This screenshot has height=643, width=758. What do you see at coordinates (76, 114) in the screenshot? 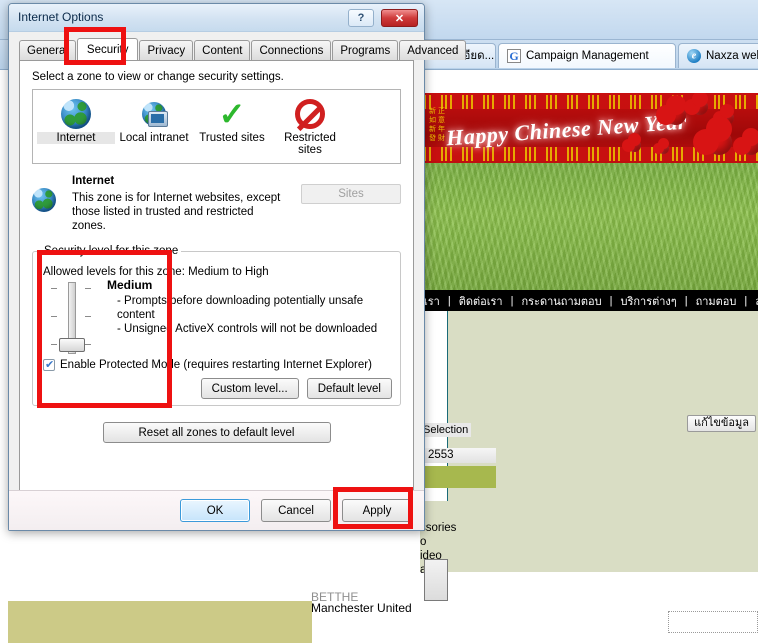
I see `globe-icon` at bounding box center [76, 114].